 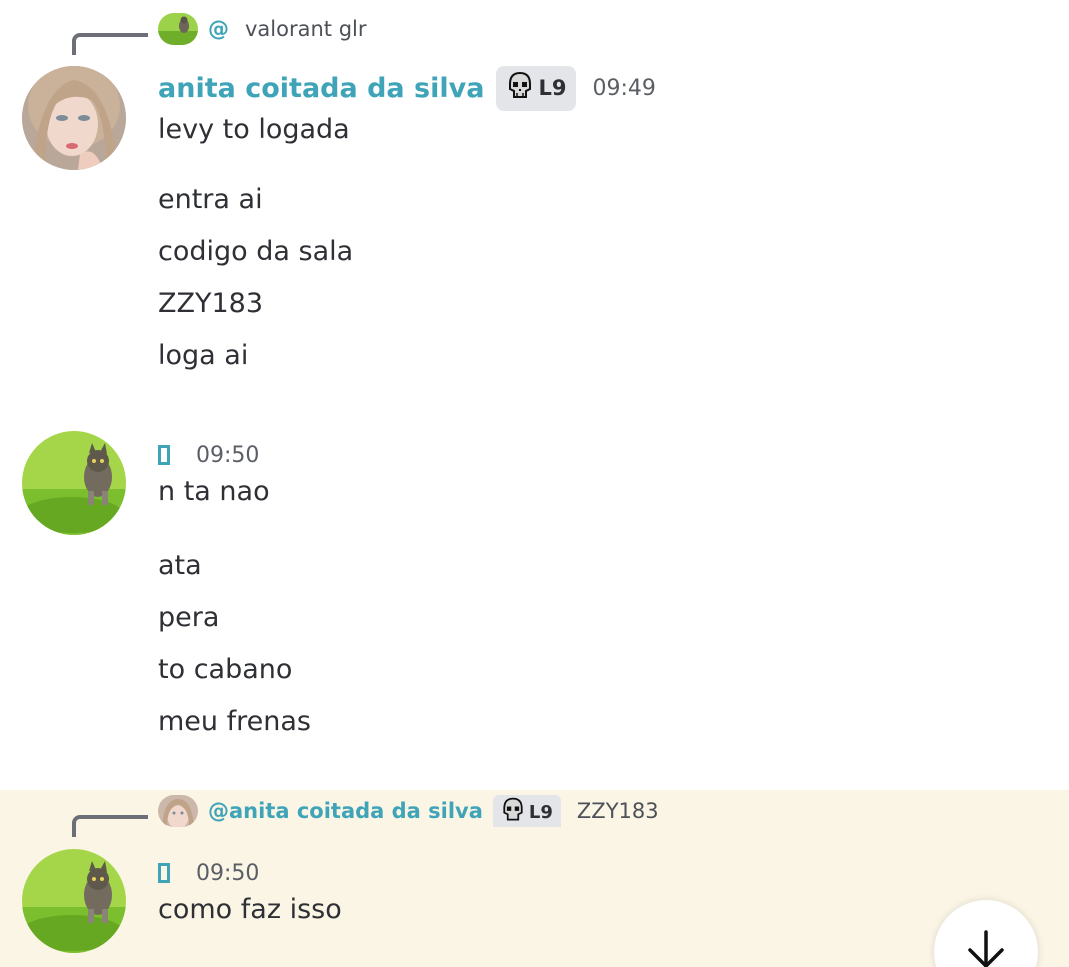 I want to click on message-line: ZZY183, so click(x=211, y=303).